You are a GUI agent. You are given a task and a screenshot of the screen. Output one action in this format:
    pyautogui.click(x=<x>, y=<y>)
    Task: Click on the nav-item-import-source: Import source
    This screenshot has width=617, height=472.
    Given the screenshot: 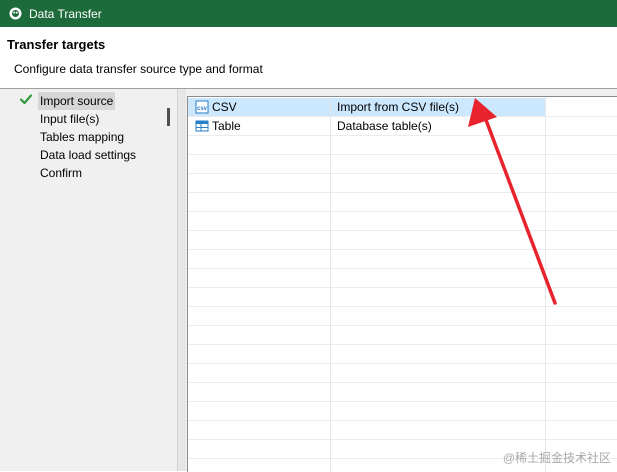 What is the action you would take?
    pyautogui.click(x=77, y=101)
    